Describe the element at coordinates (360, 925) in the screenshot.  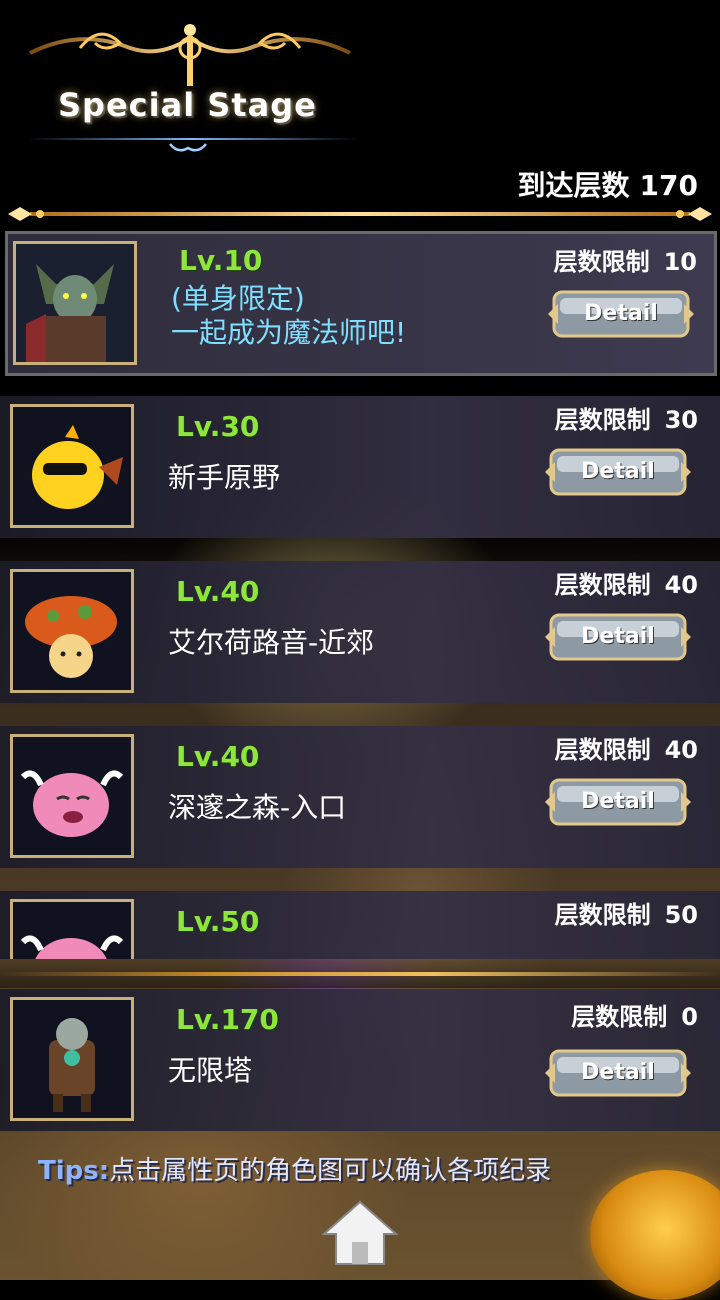
I see `stage-row-5: Lv.50 层数限制 50` at that location.